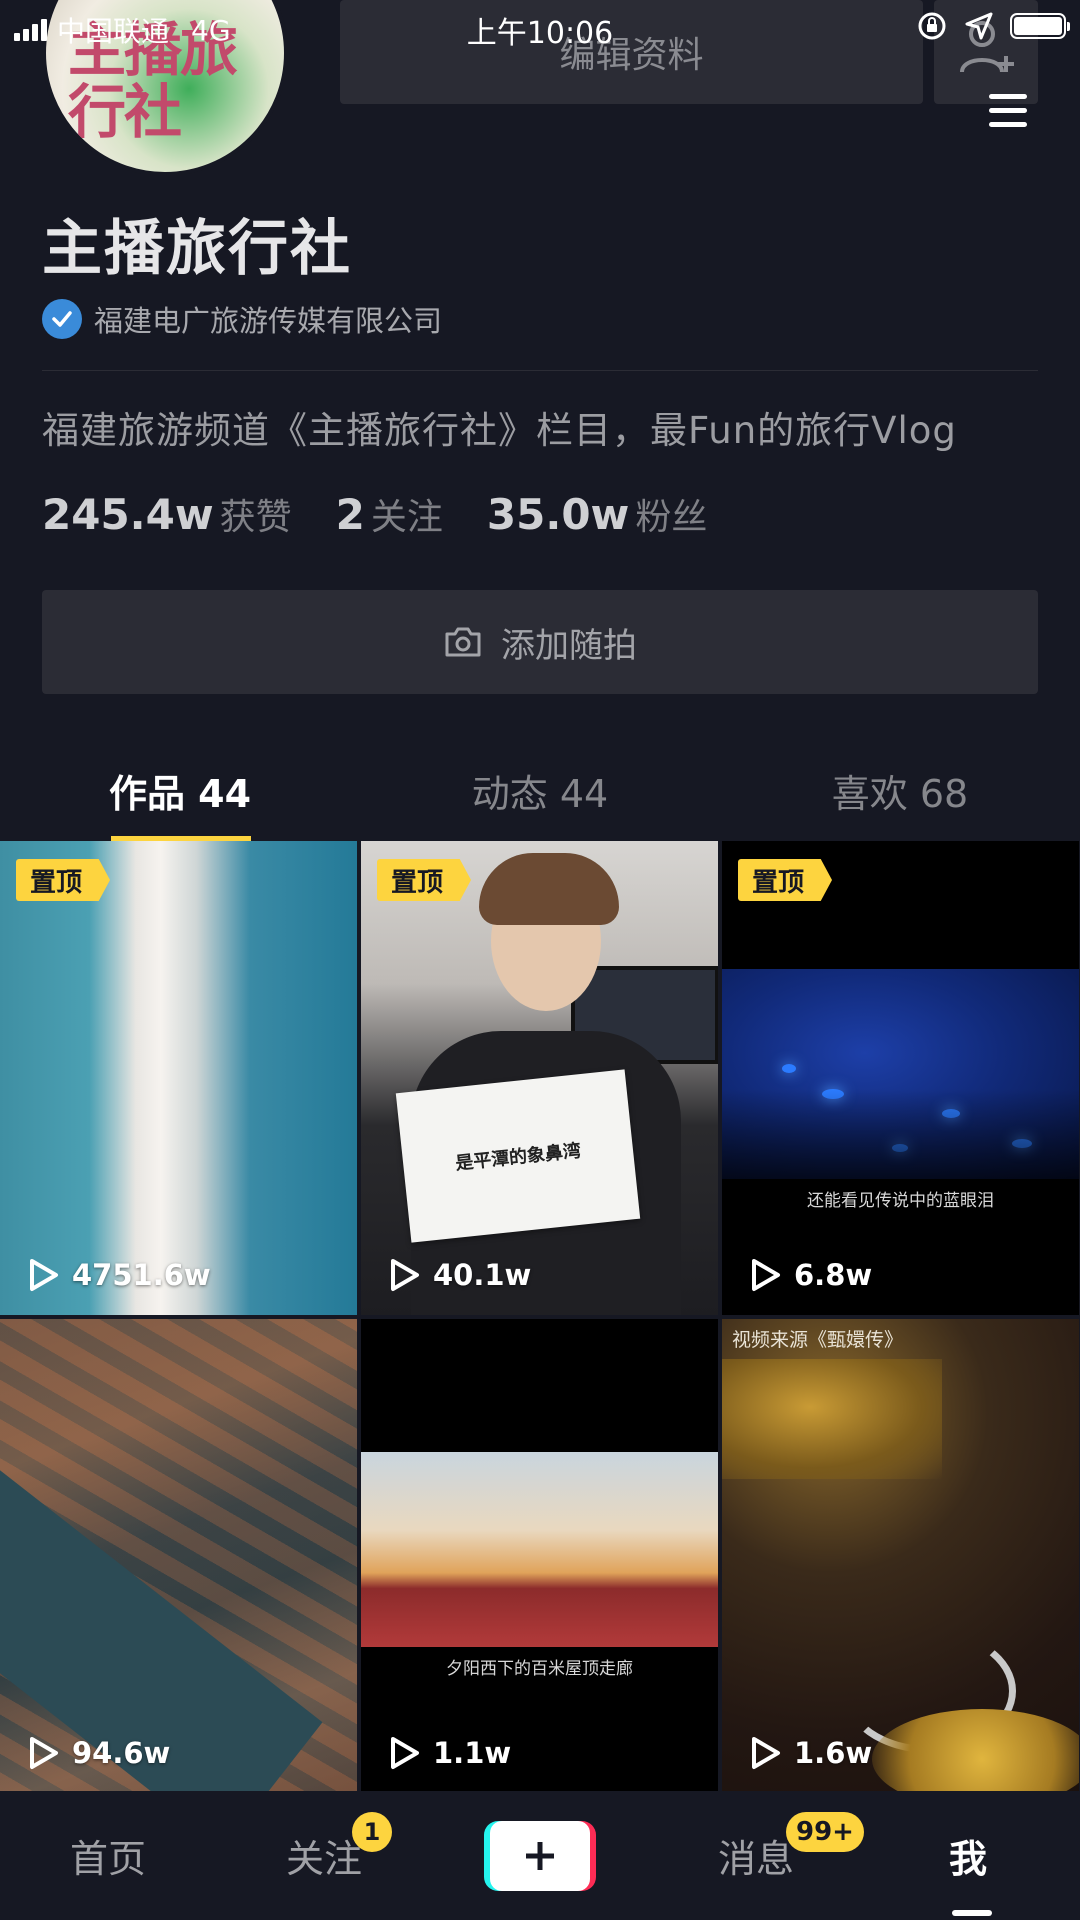 The image size is (1080, 1920). I want to click on tab-works: 作品 44, so click(180, 790).